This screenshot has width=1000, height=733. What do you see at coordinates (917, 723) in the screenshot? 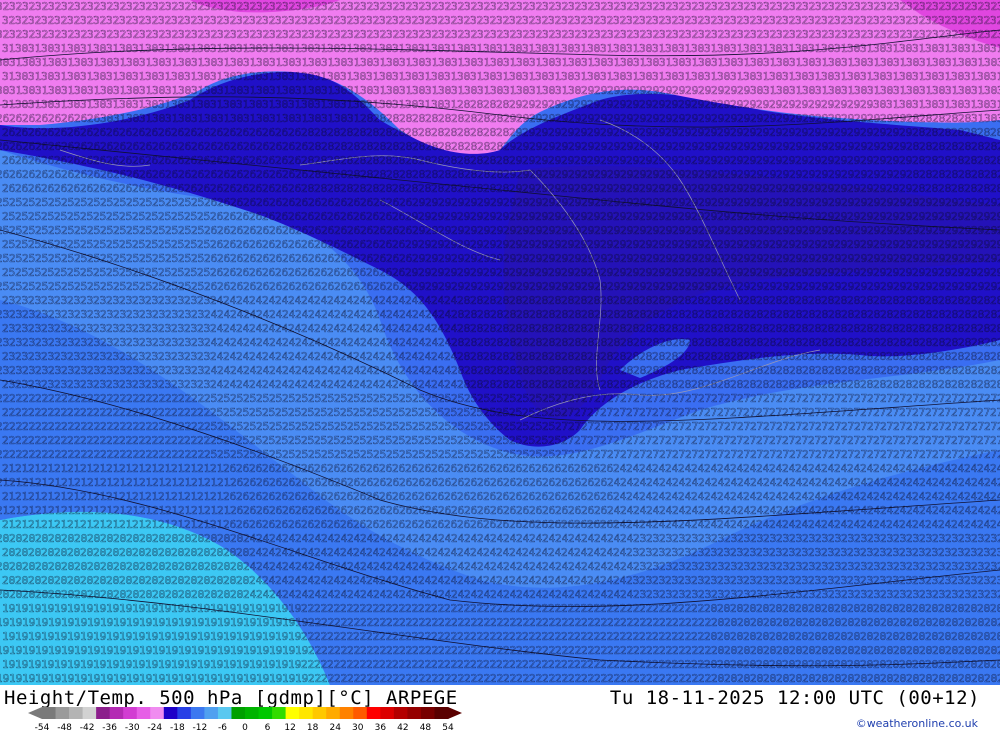
I see `credit-link: ©weatheronline.co.uk` at bounding box center [917, 723].